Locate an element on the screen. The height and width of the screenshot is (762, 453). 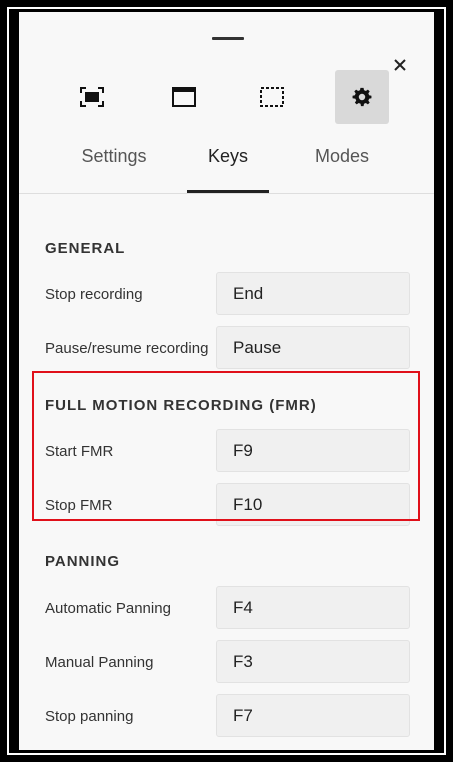
drag-handle is located at coordinates (228, 38).